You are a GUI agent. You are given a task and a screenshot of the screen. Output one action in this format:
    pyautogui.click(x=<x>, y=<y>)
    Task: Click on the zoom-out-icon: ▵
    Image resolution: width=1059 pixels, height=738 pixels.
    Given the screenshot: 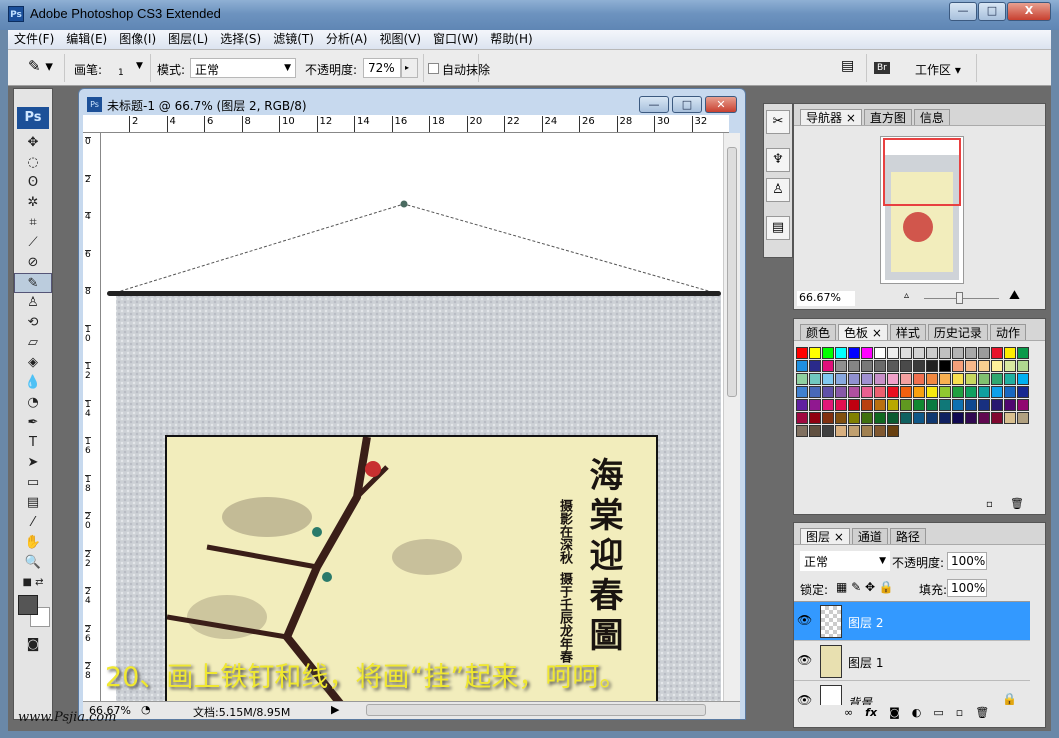 What is the action you would take?
    pyautogui.click(x=906, y=295)
    